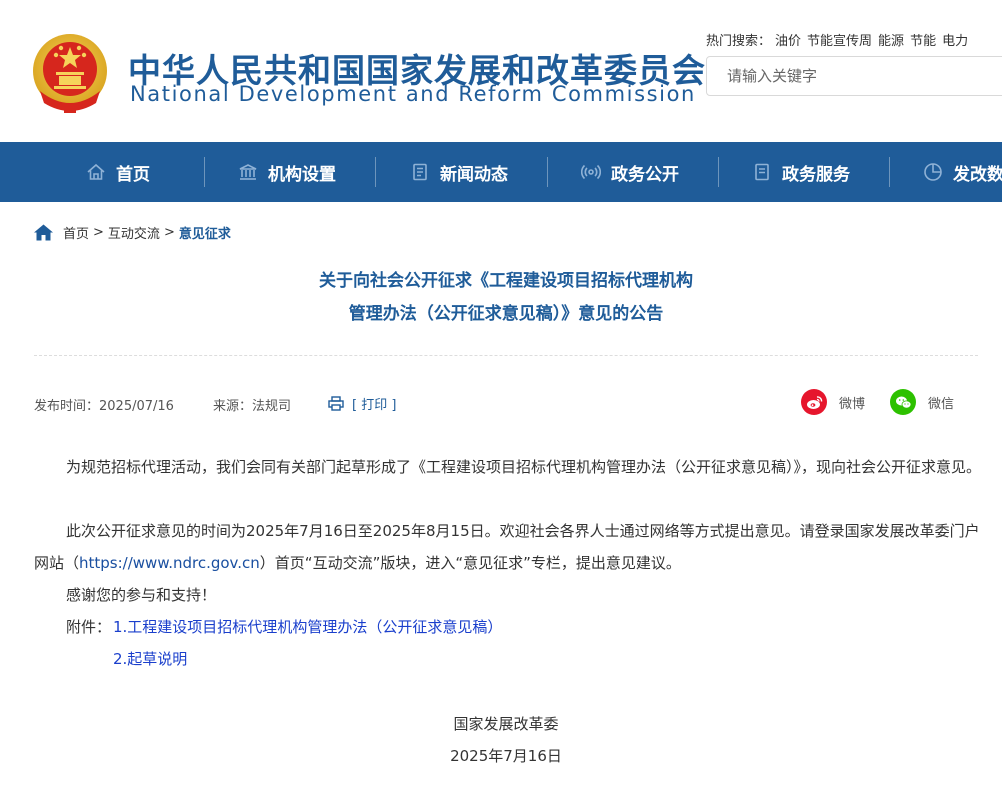 This screenshot has height=797, width=1002. I want to click on wechat-icon, so click(903, 402).